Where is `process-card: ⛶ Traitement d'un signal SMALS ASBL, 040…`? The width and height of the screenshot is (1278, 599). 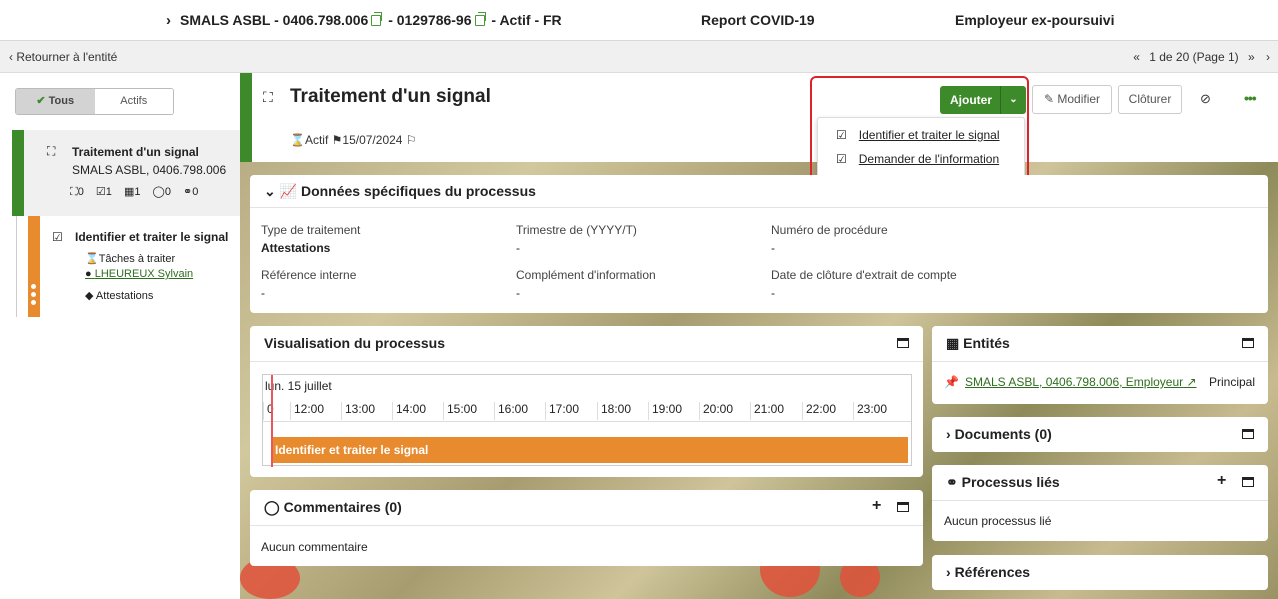
process-card: ⛶ Traitement d'un signal SMALS ASBL, 040… is located at coordinates (126, 173).